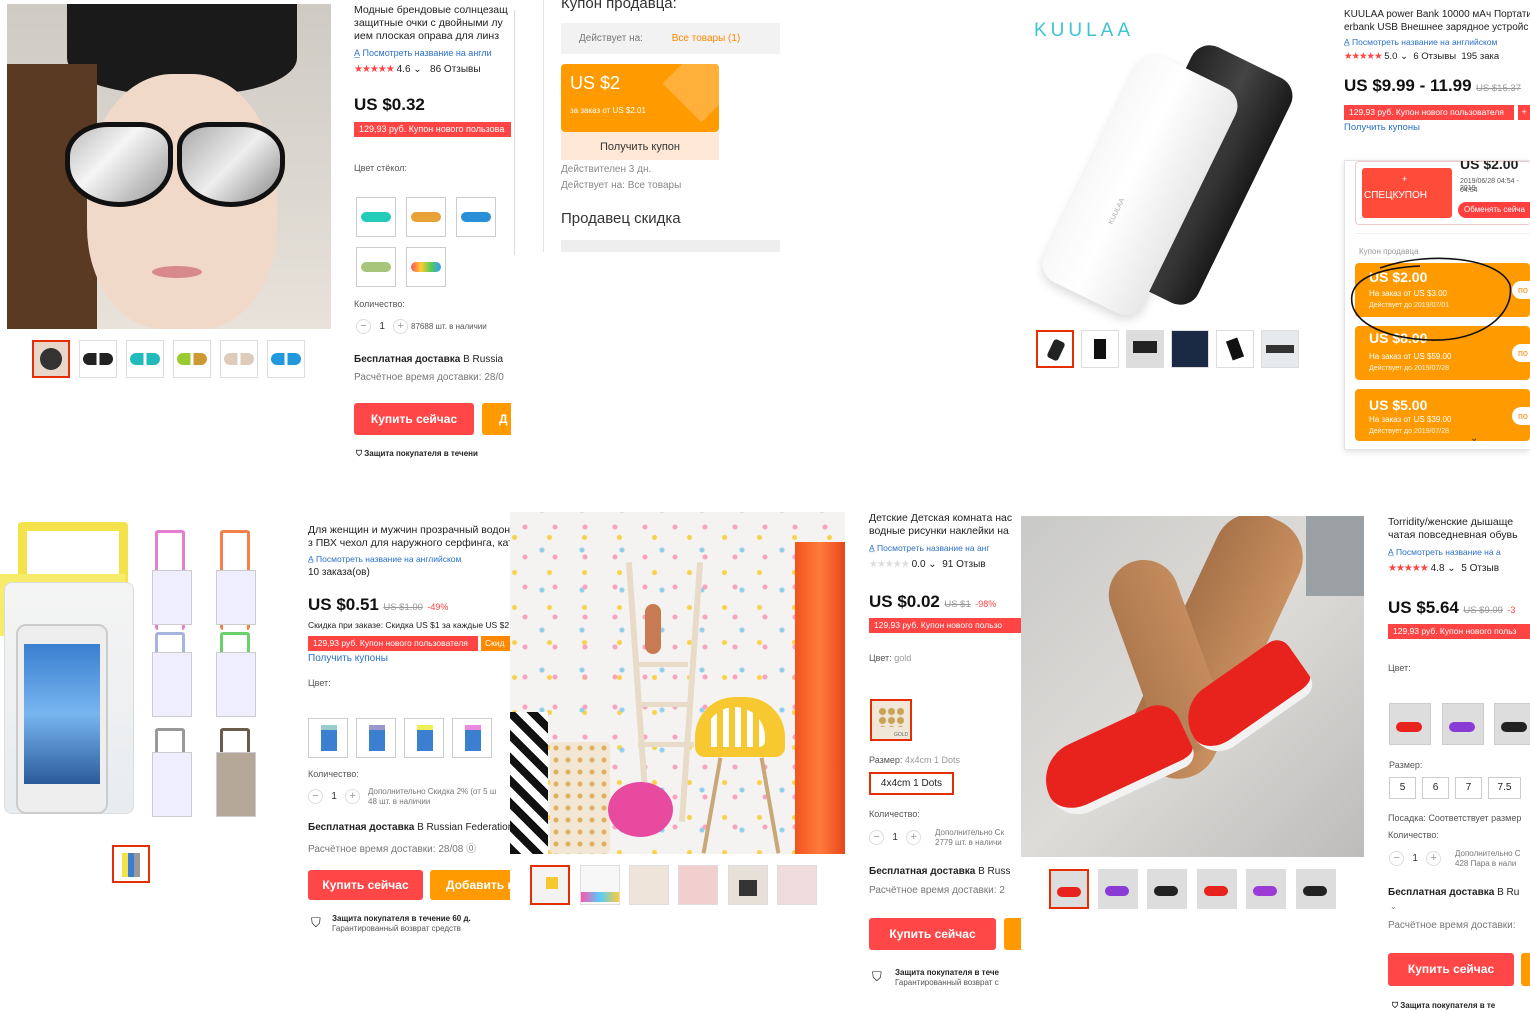 The width and height of the screenshot is (1530, 1020). I want to click on size-label: Размер:, so click(1406, 765).